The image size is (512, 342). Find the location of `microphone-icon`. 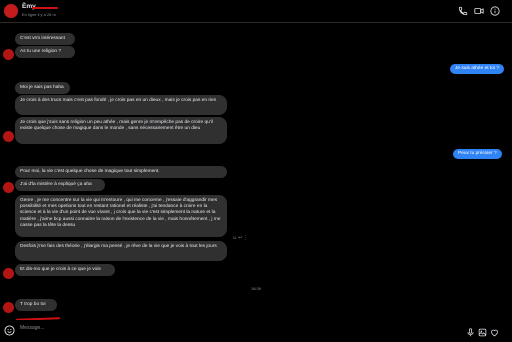

microphone-icon is located at coordinates (470, 330).